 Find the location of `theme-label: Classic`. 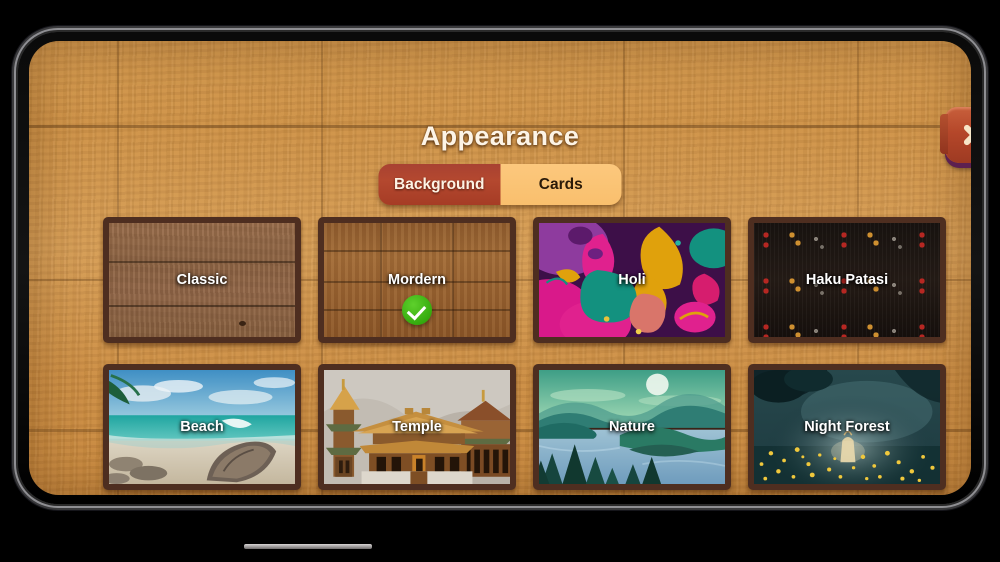

theme-label: Classic is located at coordinates (202, 280).